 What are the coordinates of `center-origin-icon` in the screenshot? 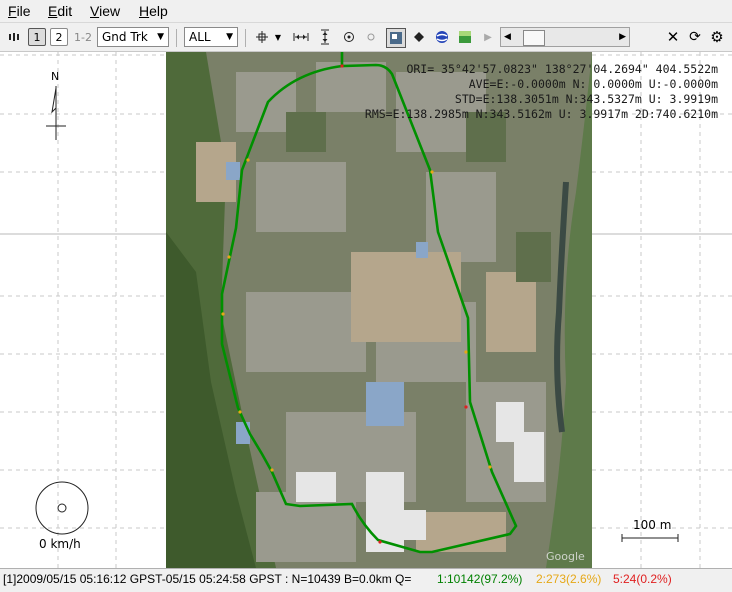 It's located at (349, 37).